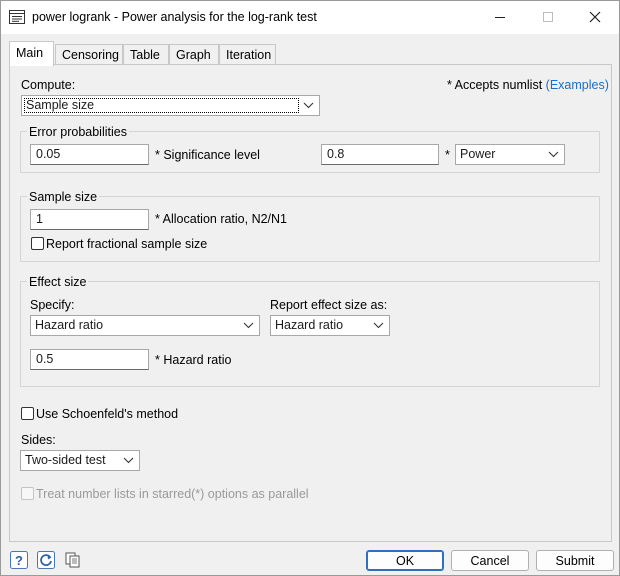 The width and height of the screenshot is (620, 576). What do you see at coordinates (207, 155) in the screenshot?
I see `significance-level-label: * Significance level` at bounding box center [207, 155].